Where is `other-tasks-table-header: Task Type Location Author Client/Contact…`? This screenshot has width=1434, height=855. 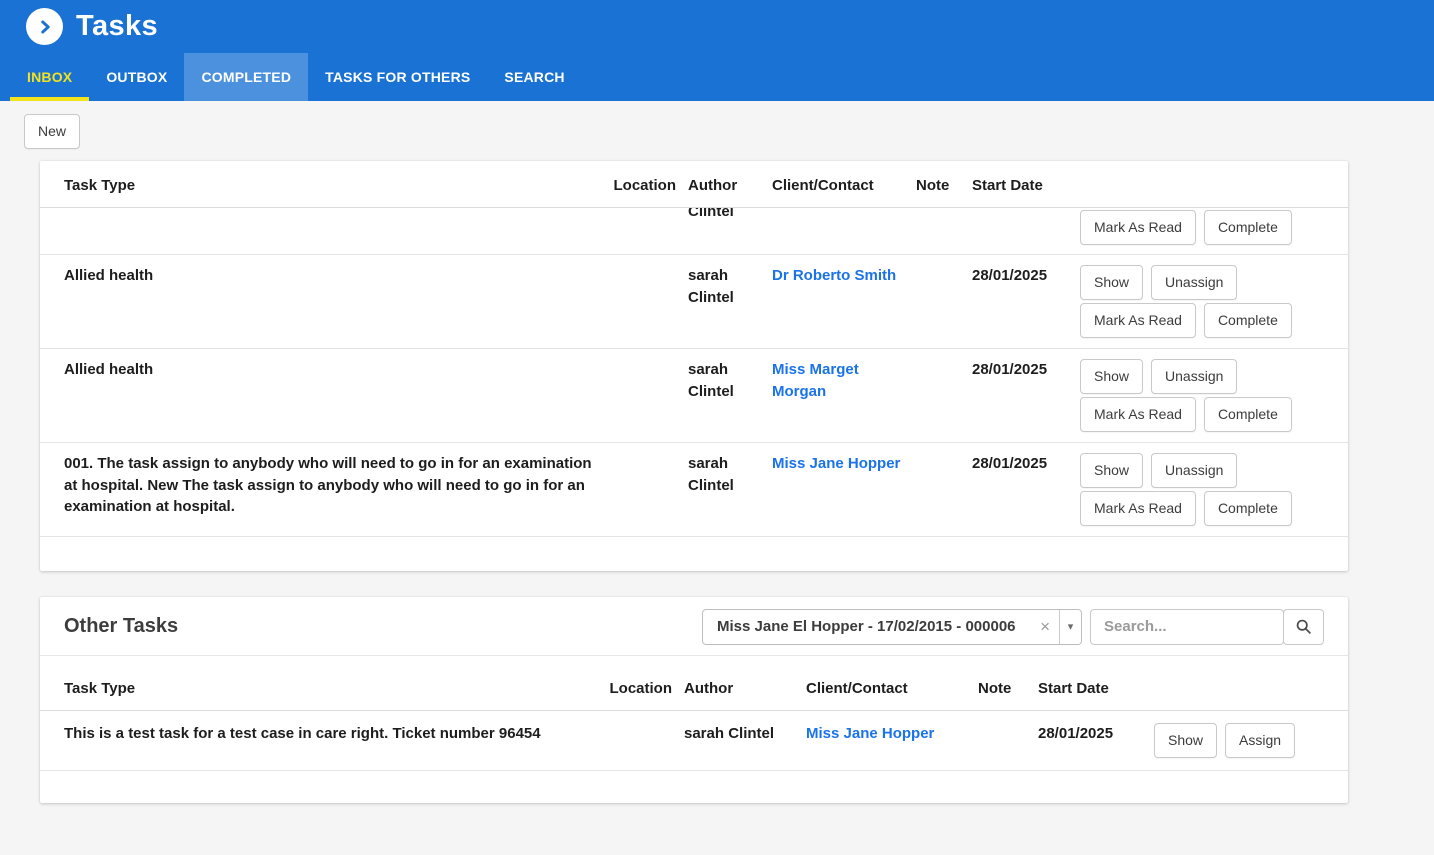 other-tasks-table-header: Task Type Location Author Client/Contact… is located at coordinates (694, 683).